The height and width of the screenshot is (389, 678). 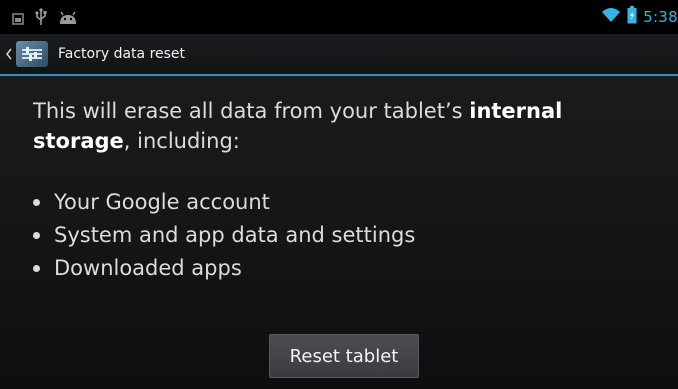 What do you see at coordinates (162, 202) in the screenshot?
I see `list-item-label: Your Google account` at bounding box center [162, 202].